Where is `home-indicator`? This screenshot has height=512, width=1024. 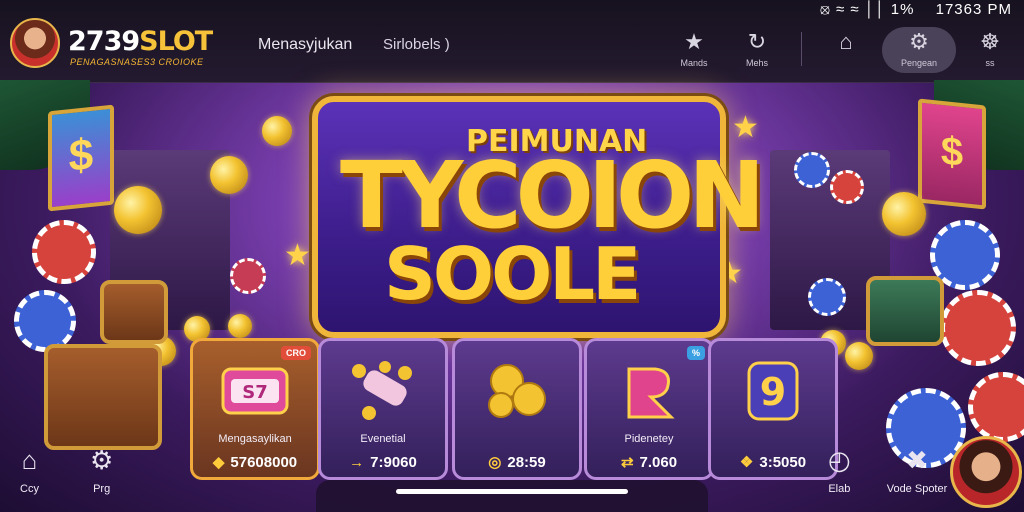
home-indicator is located at coordinates (512, 491).